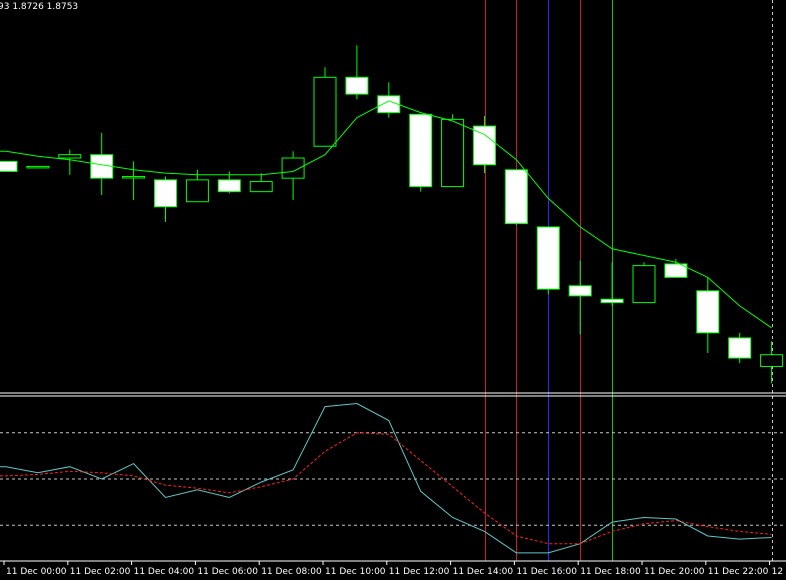 This screenshot has height=580, width=786. What do you see at coordinates (419, 572) in the screenshot?
I see `time-axis-label: 11 Dec 12:00` at bounding box center [419, 572].